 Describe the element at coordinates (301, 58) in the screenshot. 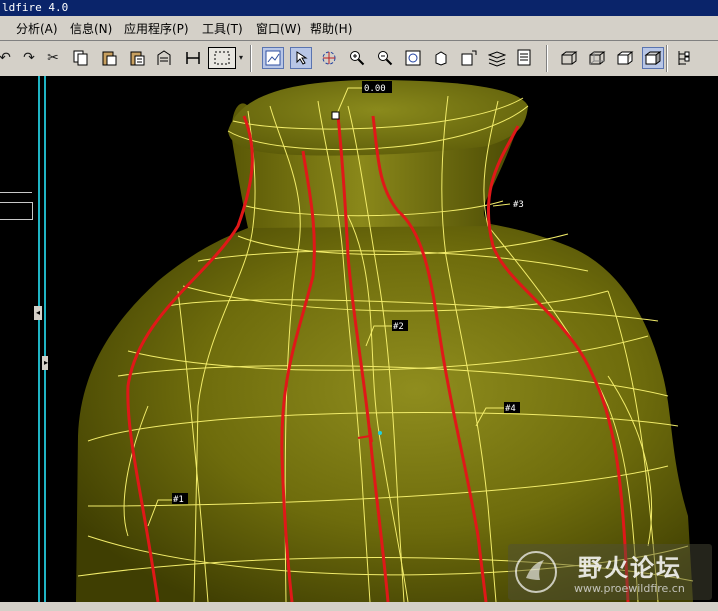

I see `orient-mode-icon` at that location.